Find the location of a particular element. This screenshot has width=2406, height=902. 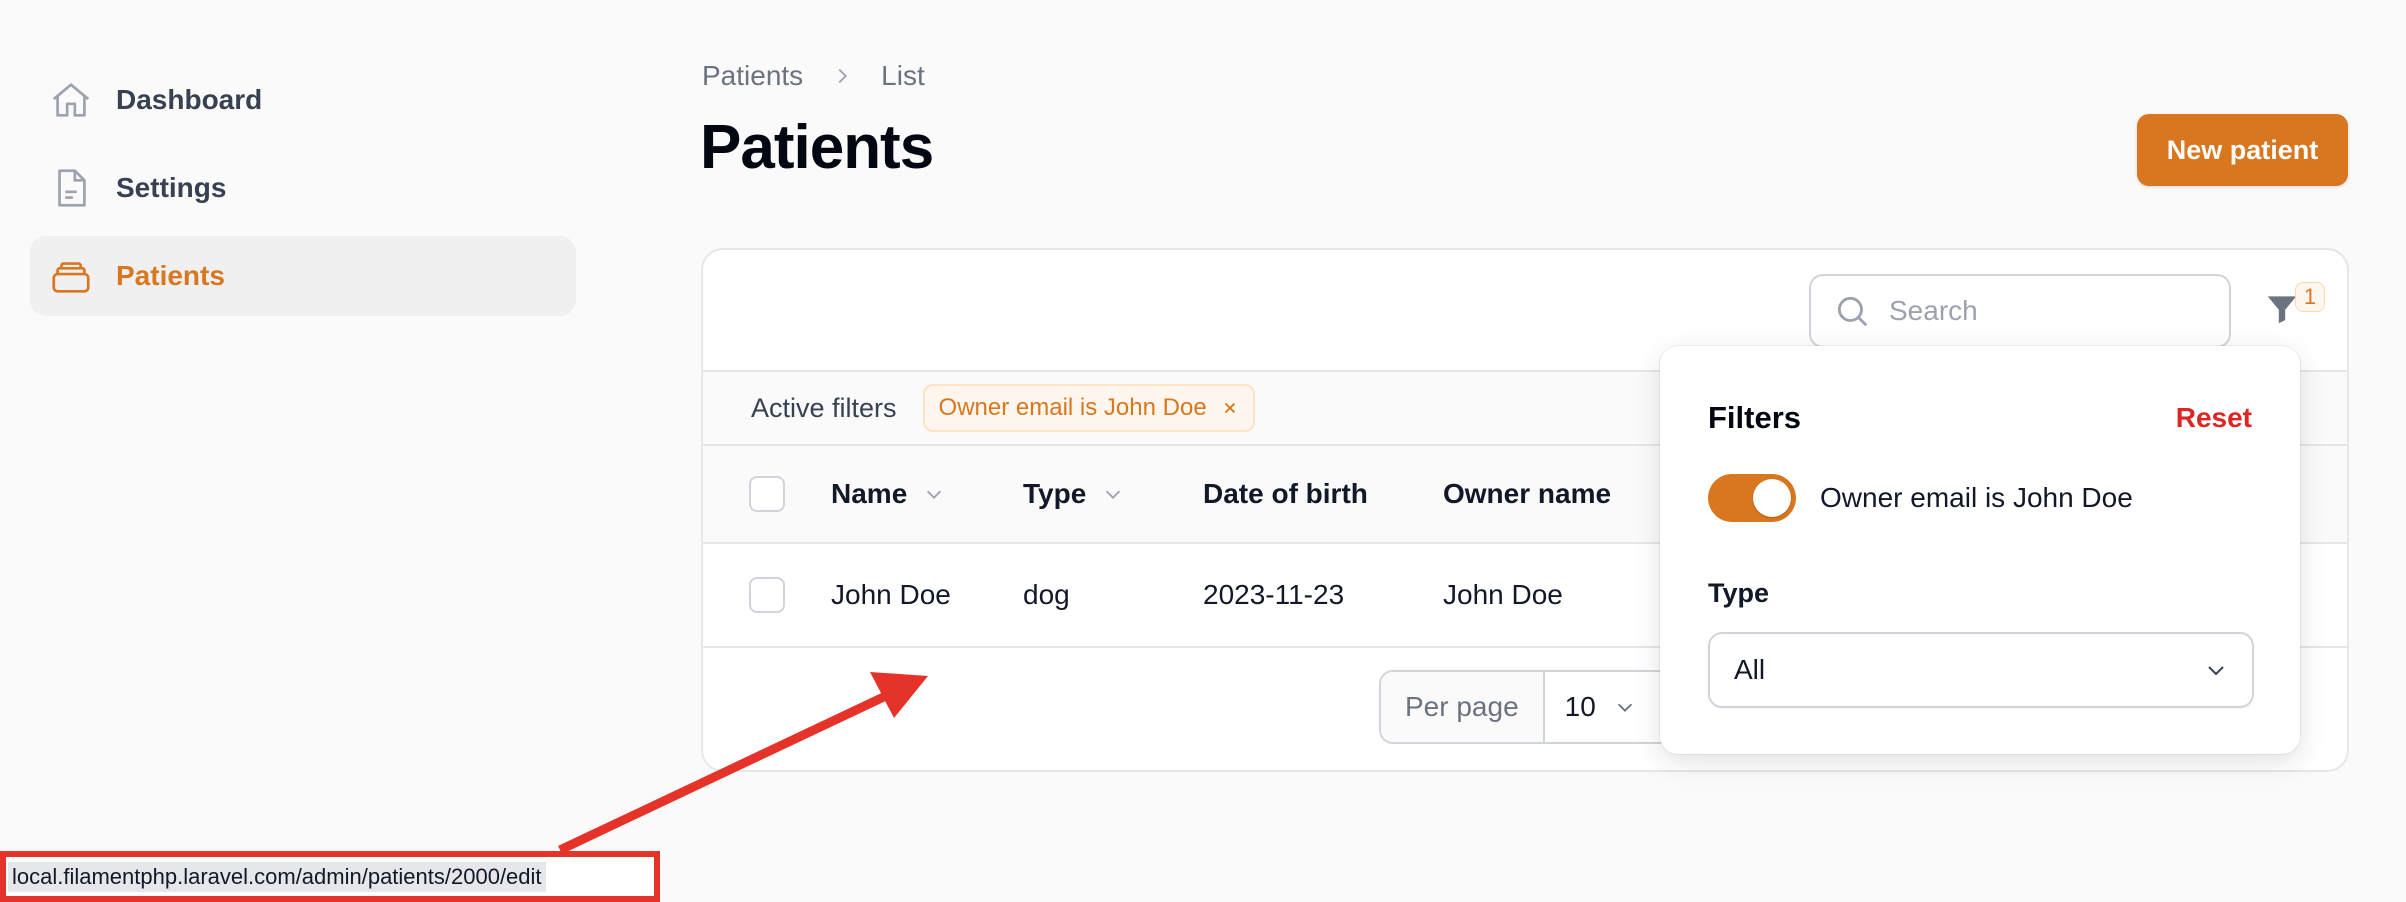

column-header-name: Name is located at coordinates (888, 494).